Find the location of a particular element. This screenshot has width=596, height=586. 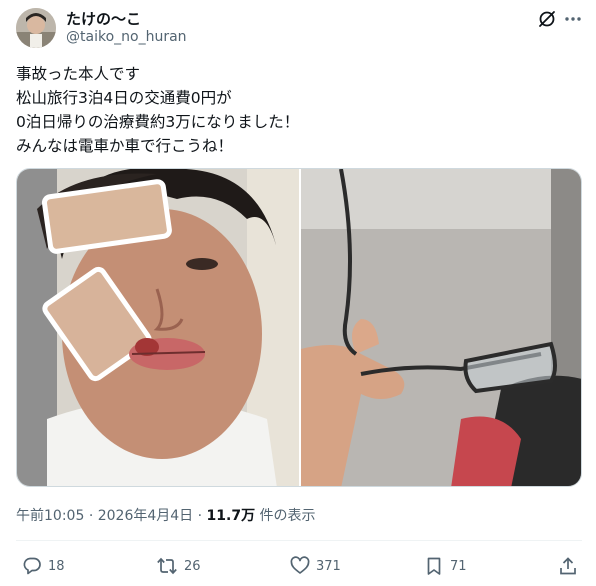

tweet-line: 松山旅行3泊4日の交通費0円が is located at coordinates (124, 98).